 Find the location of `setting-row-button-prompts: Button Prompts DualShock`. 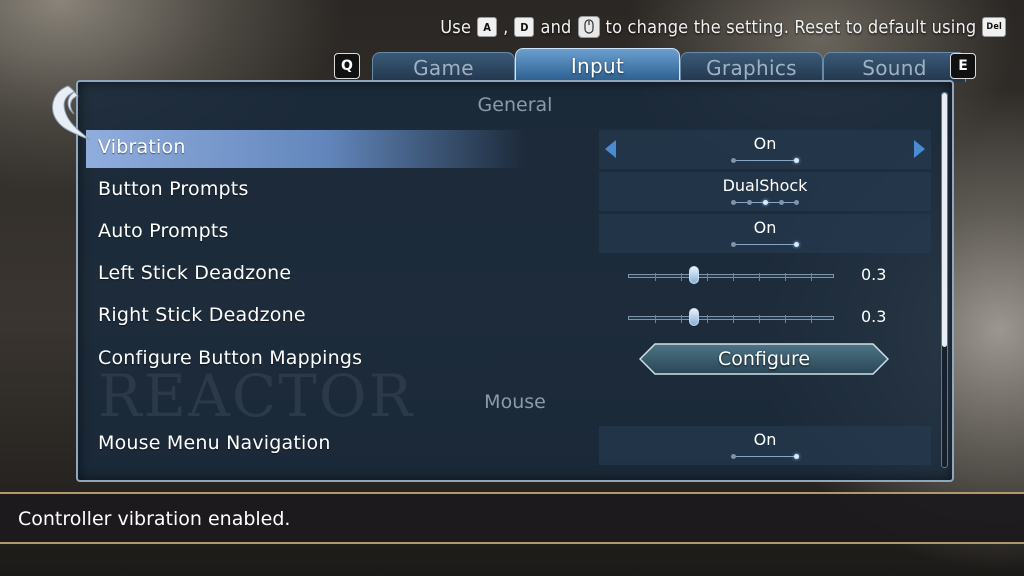

setting-row-button-prompts: Button Prompts DualShock is located at coordinates (515, 192).